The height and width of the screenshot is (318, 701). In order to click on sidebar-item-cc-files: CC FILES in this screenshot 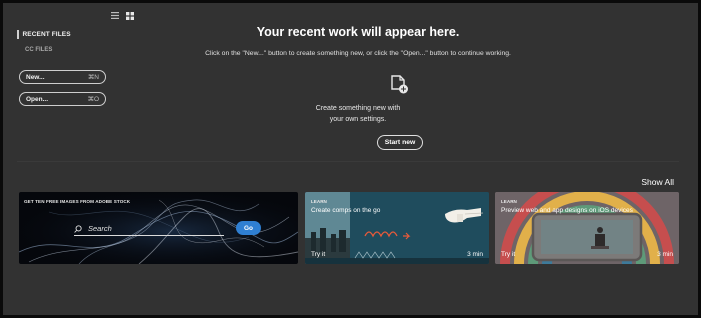, I will do `click(68, 50)`.